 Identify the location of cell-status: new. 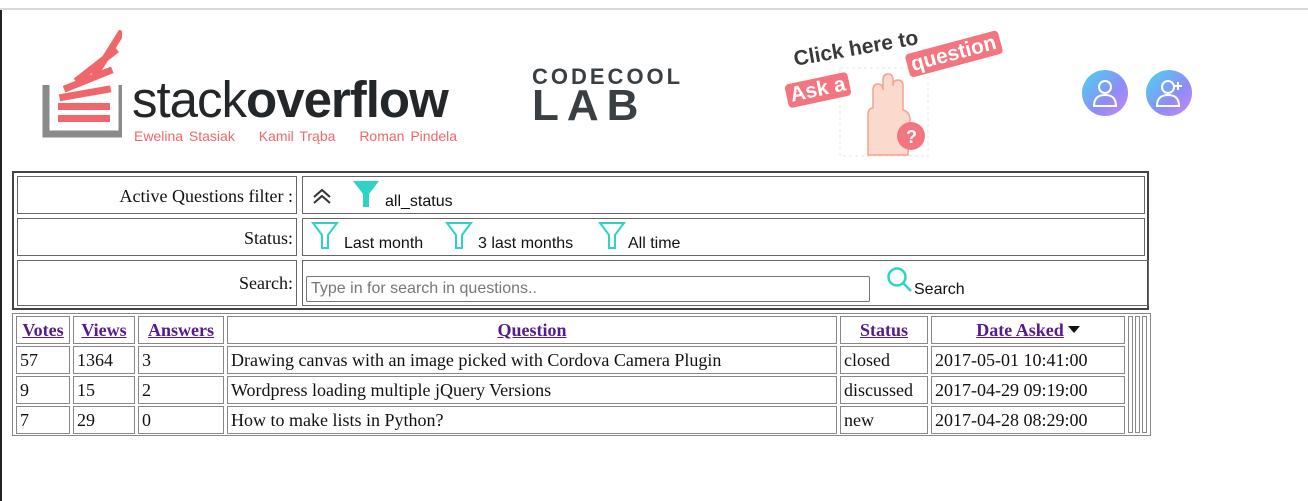
(884, 420).